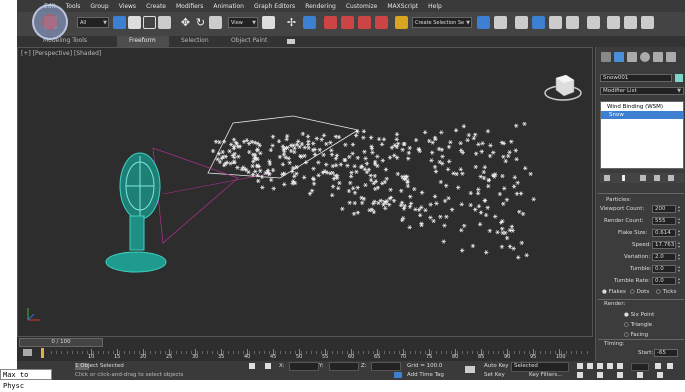  What do you see at coordinates (538, 22) in the screenshot?
I see `graphite-toggle-icon` at bounding box center [538, 22].